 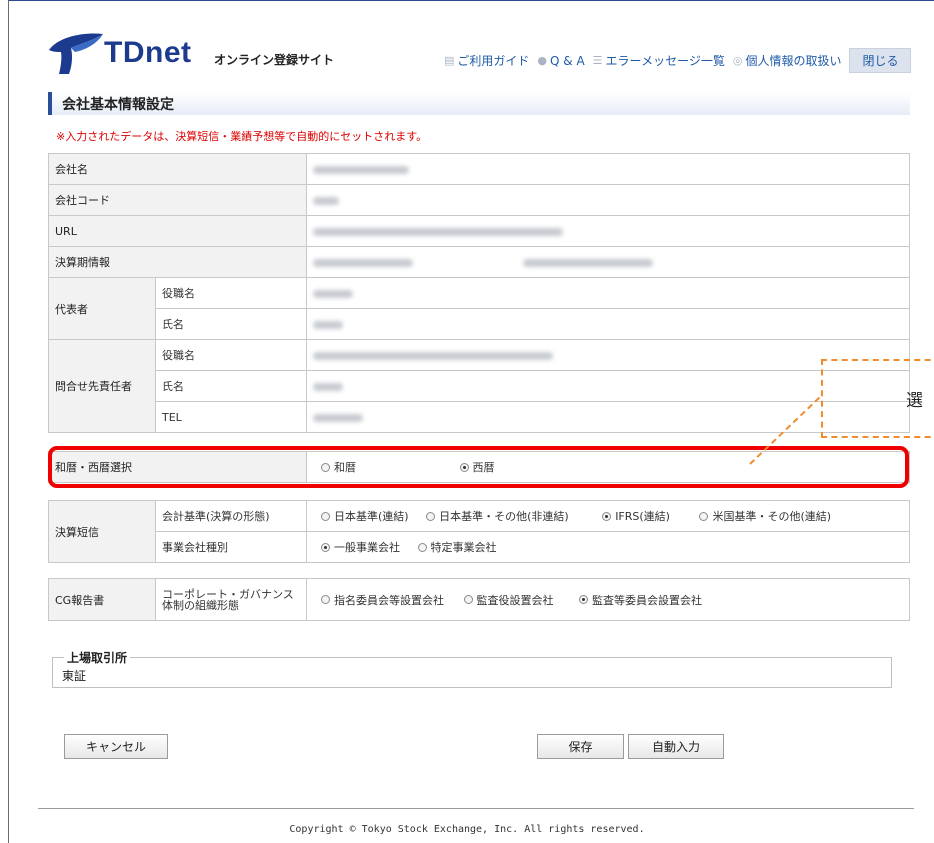 I want to click on page-title: 会社基本情報設定, so click(x=118, y=105).